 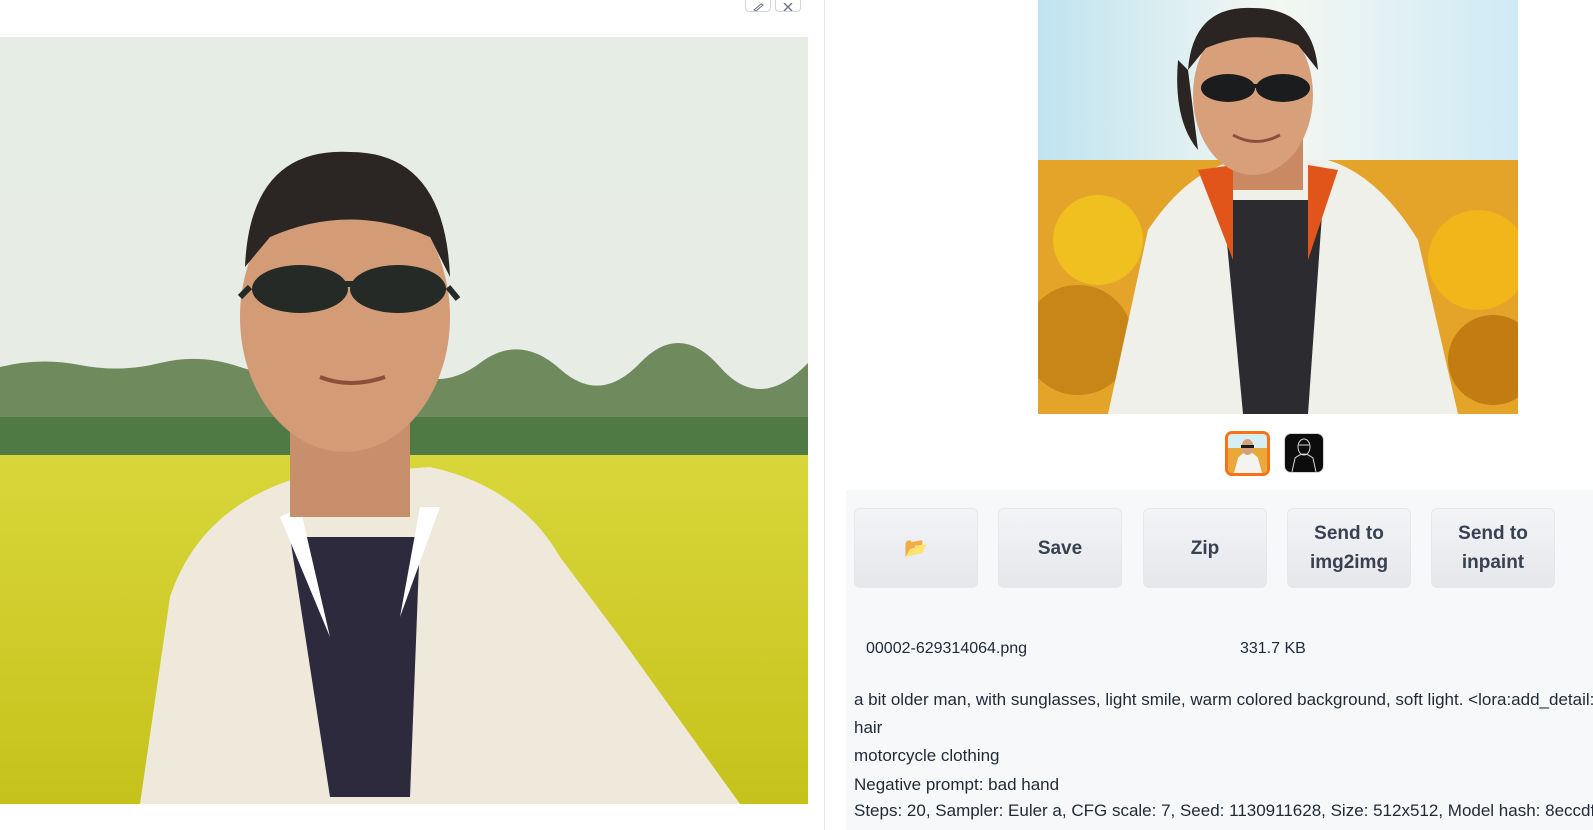 What do you see at coordinates (1493, 548) in the screenshot?
I see `send-to-inpaint-button: Send to inpaint` at bounding box center [1493, 548].